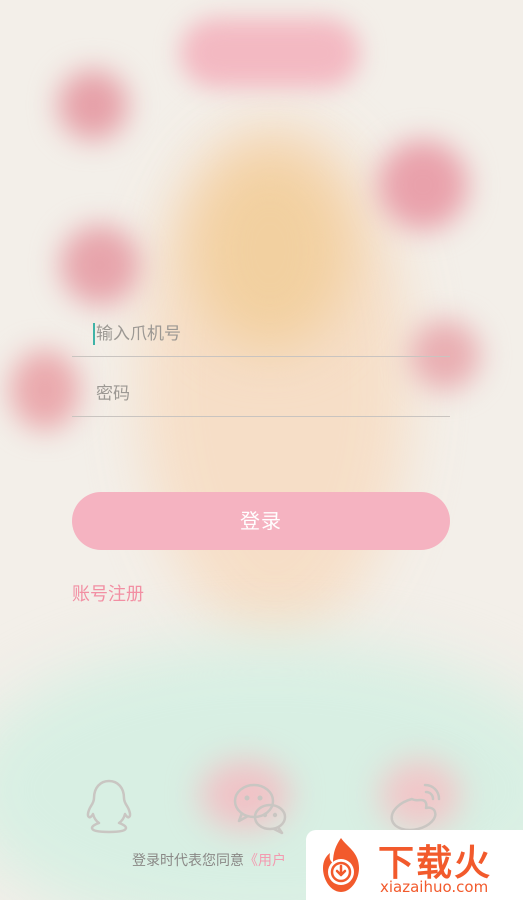  I want to click on bg-top-blur, so click(270, 53).